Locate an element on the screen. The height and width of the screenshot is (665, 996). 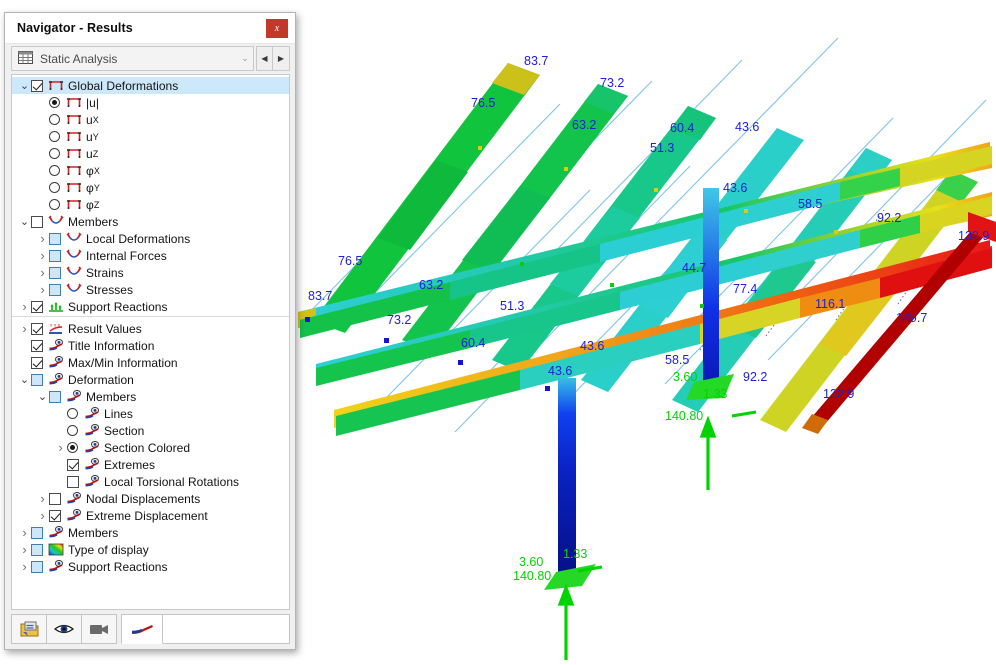
tree-item-members: › Members is located at coordinates (150, 532).